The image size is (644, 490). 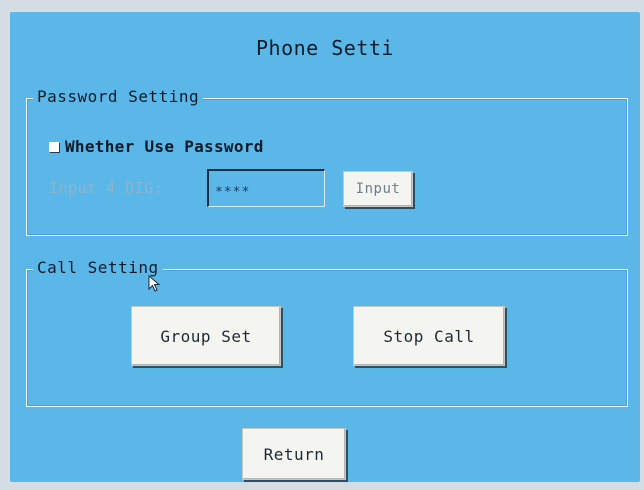 I want to click on password-setting-legend: Password Setting, so click(x=118, y=96).